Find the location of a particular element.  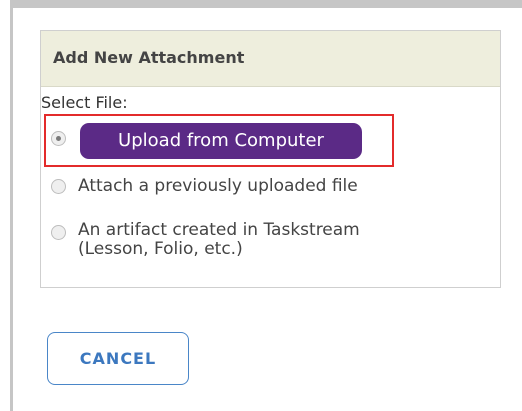

cancel-button: CANCEL is located at coordinates (118, 358).